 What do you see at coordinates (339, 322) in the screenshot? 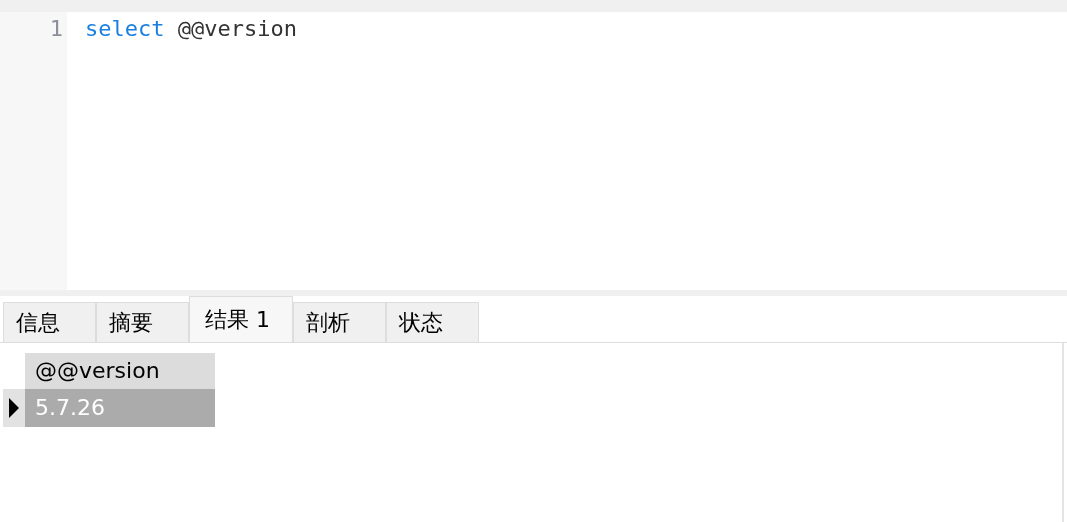
I see `tab: 剖析` at bounding box center [339, 322].